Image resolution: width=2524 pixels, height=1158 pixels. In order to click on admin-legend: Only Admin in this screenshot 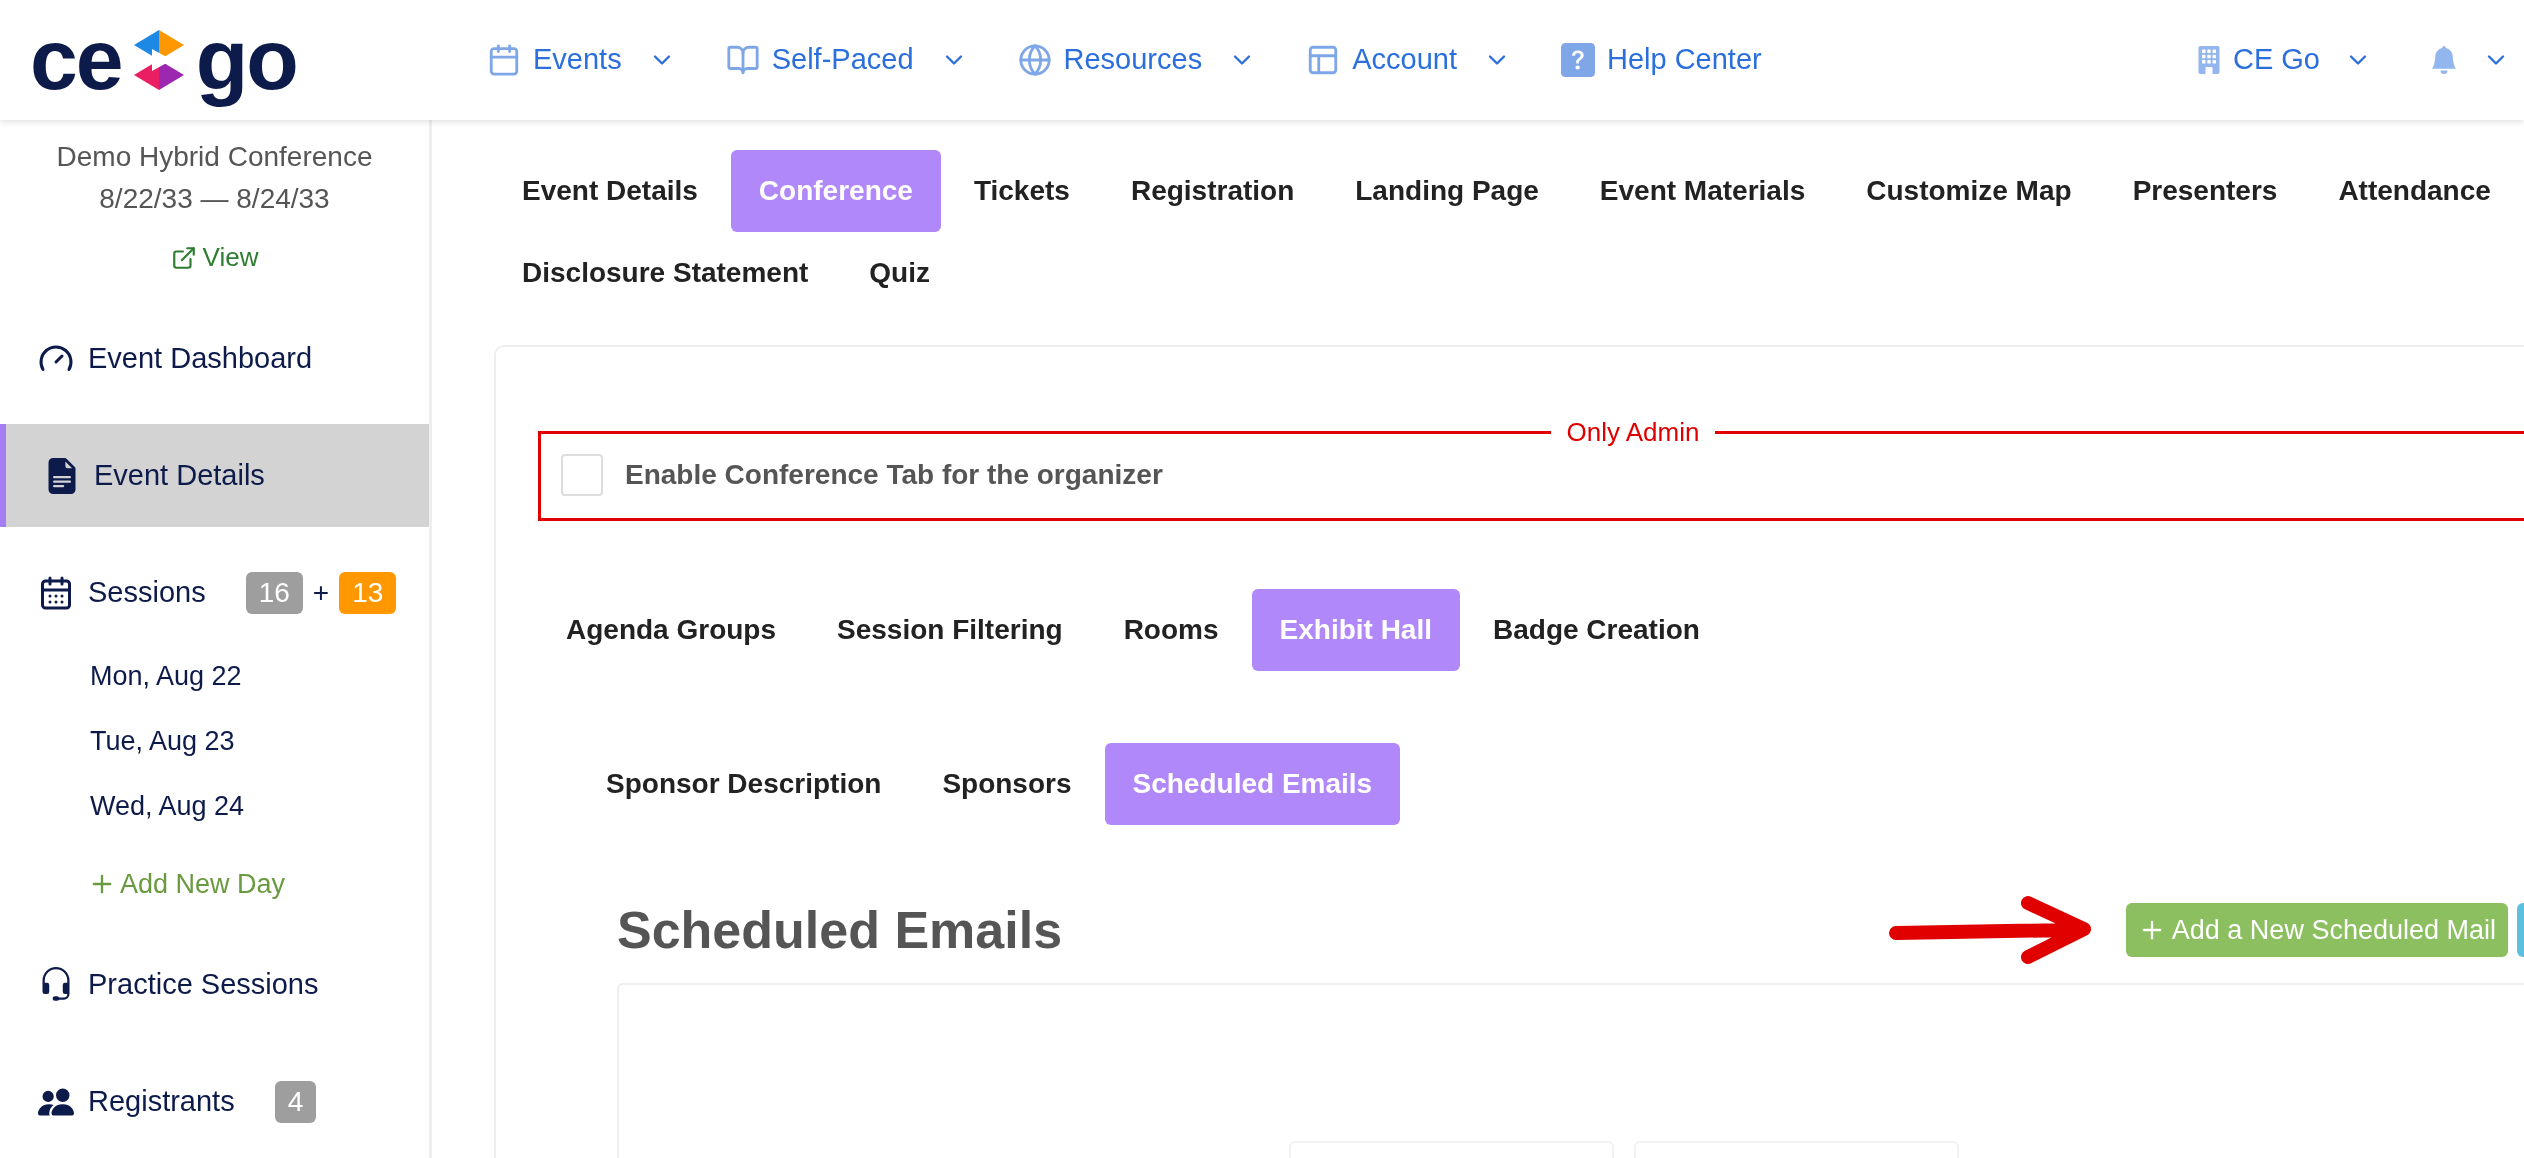, I will do `click(1633, 432)`.